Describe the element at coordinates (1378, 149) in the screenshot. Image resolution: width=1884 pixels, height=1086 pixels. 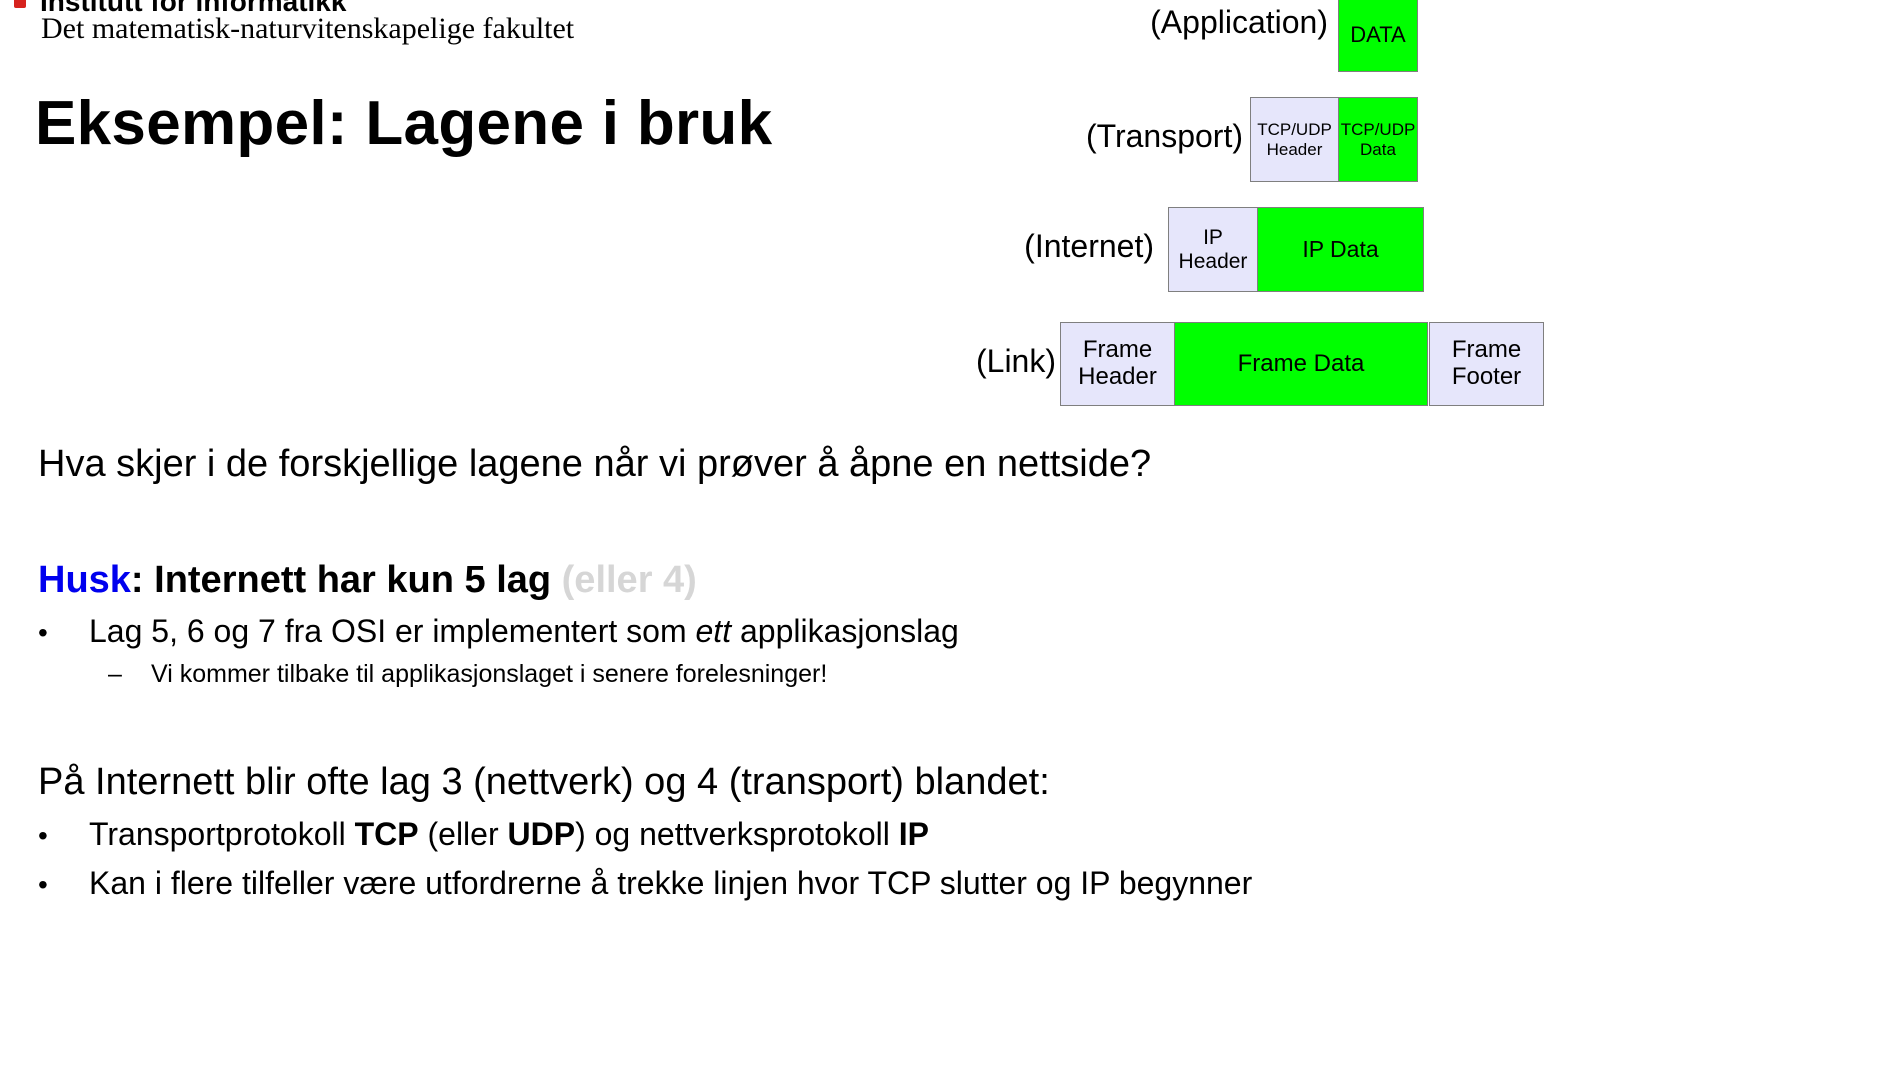
I see `transport-data-line2: Data` at that location.